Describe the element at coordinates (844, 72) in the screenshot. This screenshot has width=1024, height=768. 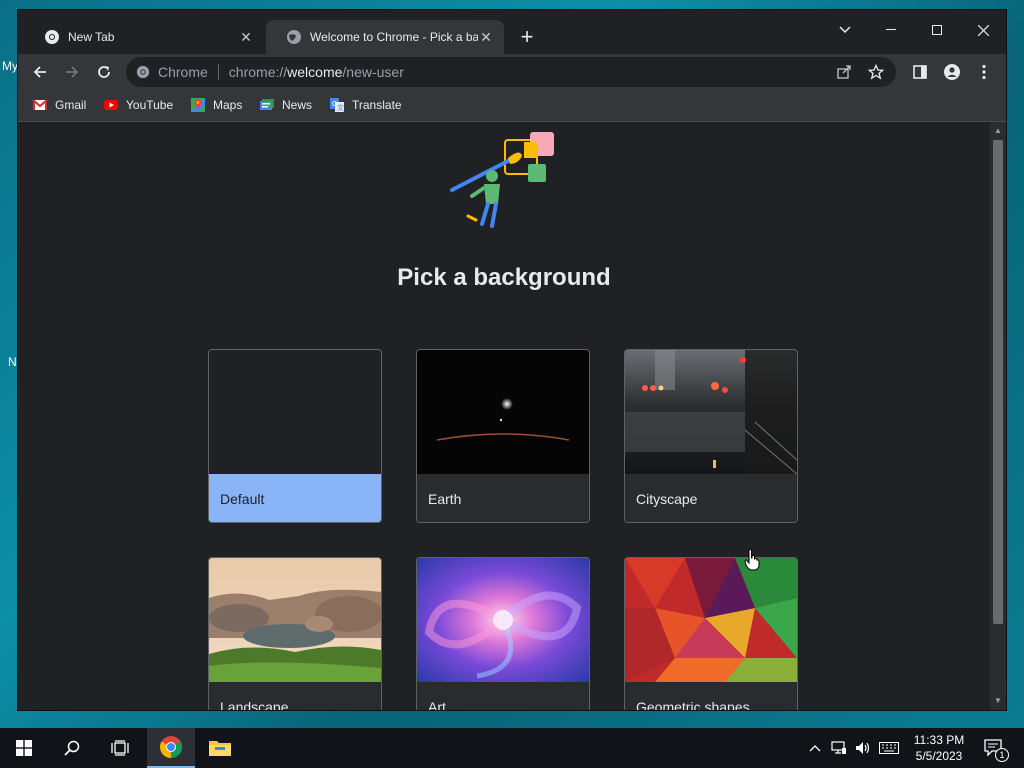
I see `share-icon` at that location.